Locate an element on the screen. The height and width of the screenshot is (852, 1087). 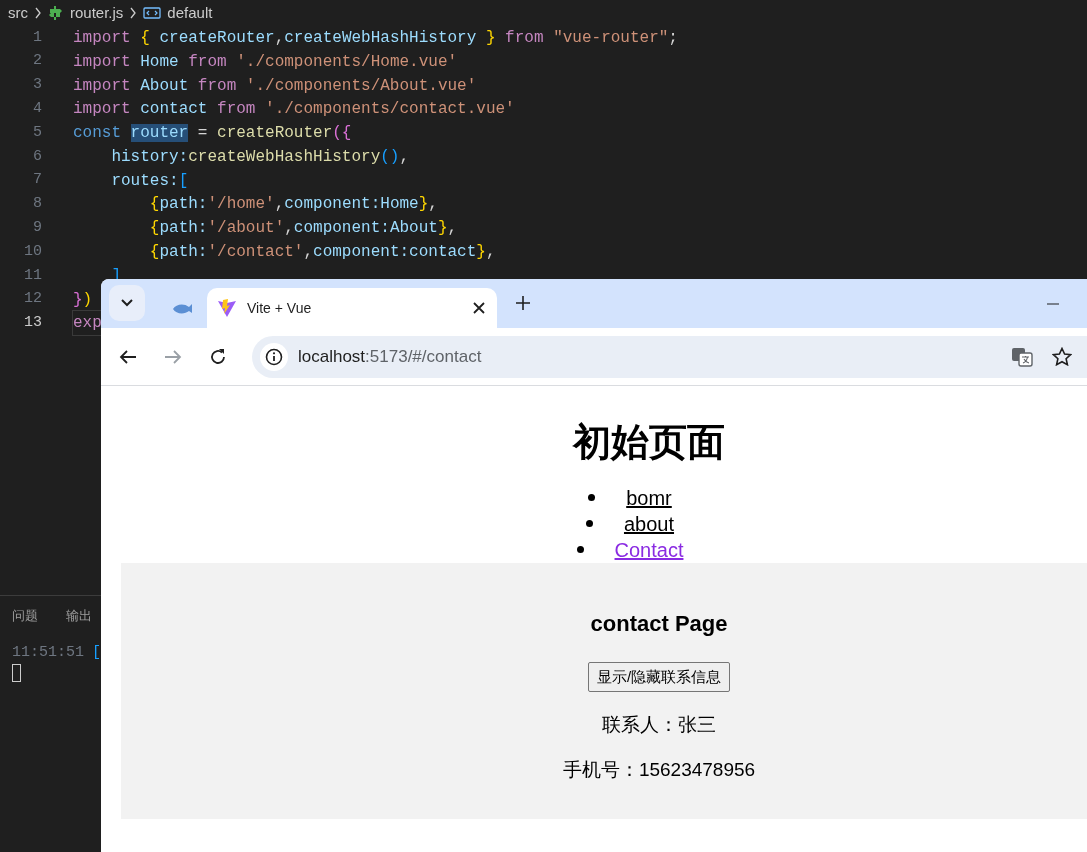
url-text: localhost:5173/#/contact is located at coordinates (390, 356).